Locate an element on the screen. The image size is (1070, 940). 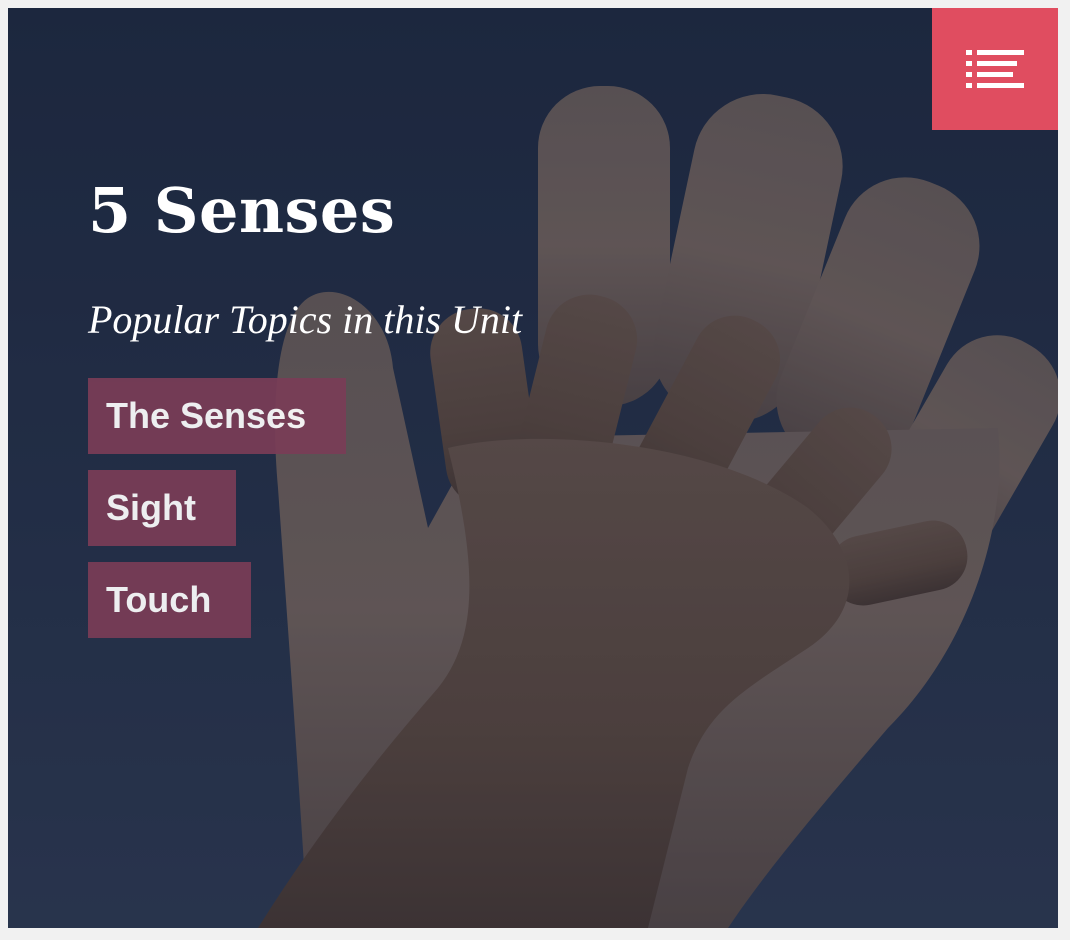
topics-subtitle: Popular Topics in this Unit is located at coordinates (305, 319).